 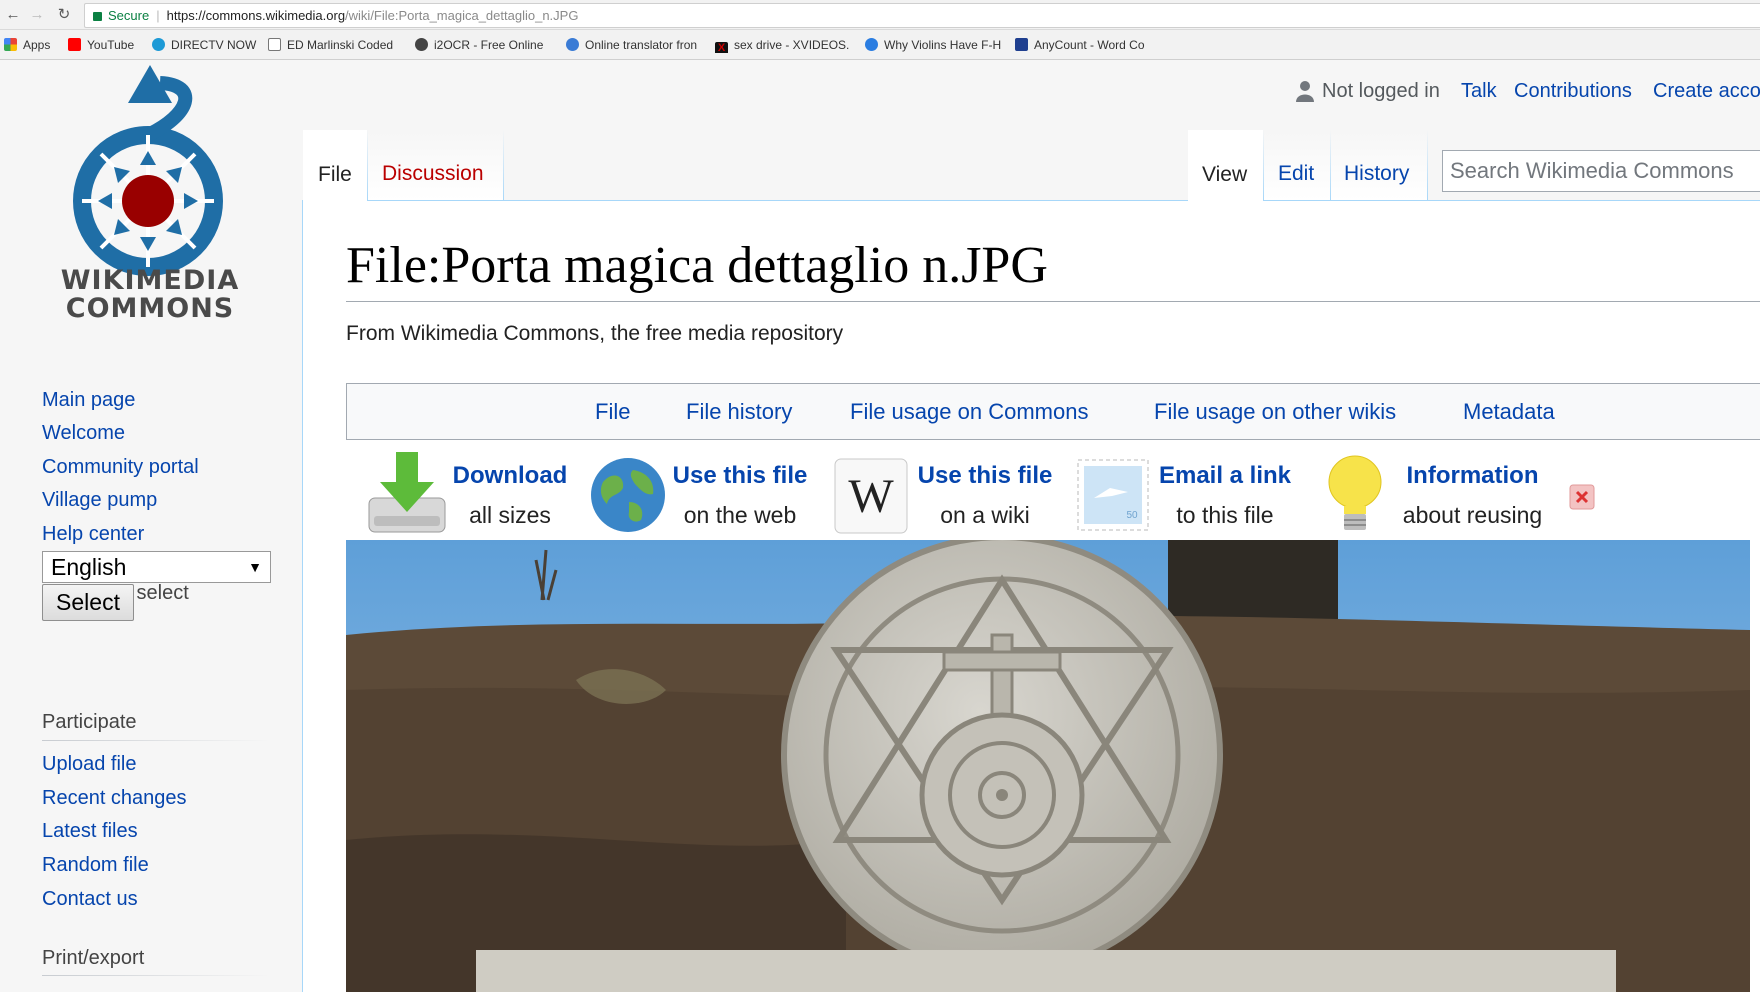 I want to click on dropdown-arrow-icon: ▼, so click(x=255, y=567).